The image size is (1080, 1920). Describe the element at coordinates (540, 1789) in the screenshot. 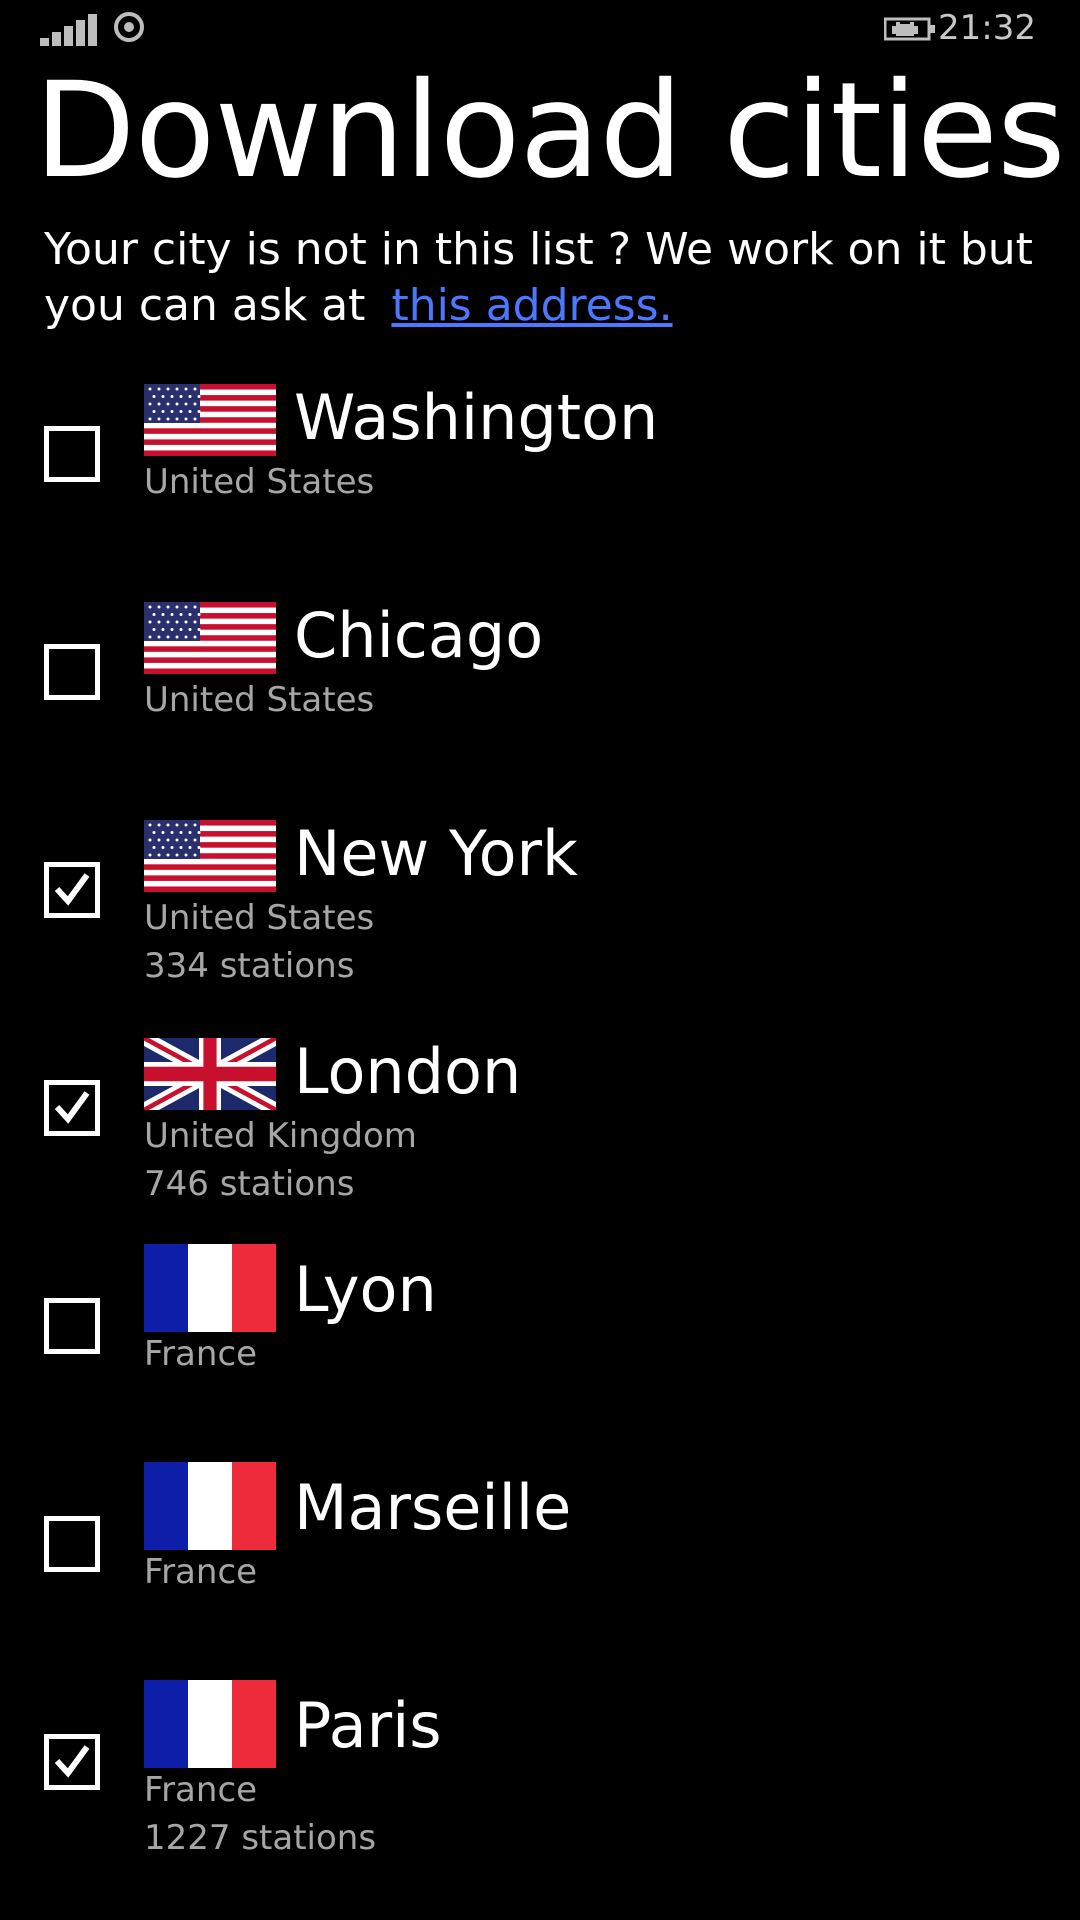

I see `city-list-item: Paris France 1227 stations` at that location.